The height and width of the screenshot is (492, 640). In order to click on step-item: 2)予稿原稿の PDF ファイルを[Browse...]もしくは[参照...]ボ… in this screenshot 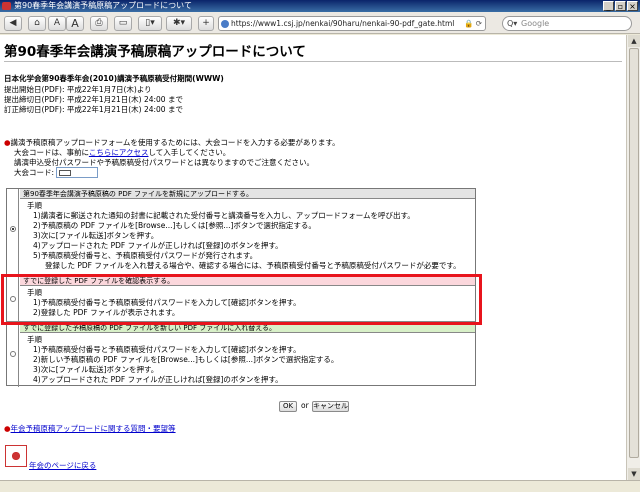, I will do `click(174, 225)`.